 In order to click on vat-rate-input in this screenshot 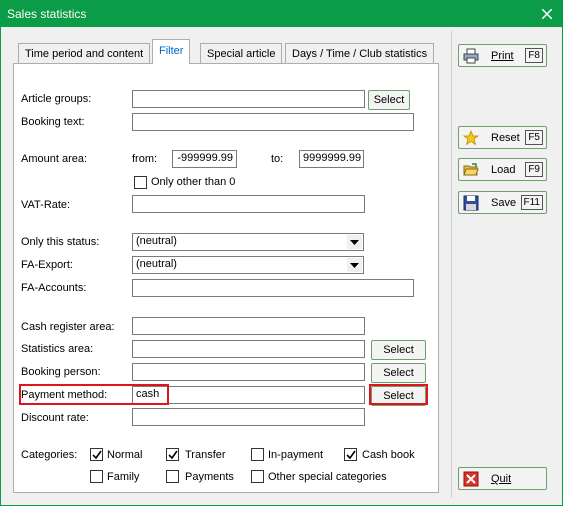, I will do `click(248, 204)`.